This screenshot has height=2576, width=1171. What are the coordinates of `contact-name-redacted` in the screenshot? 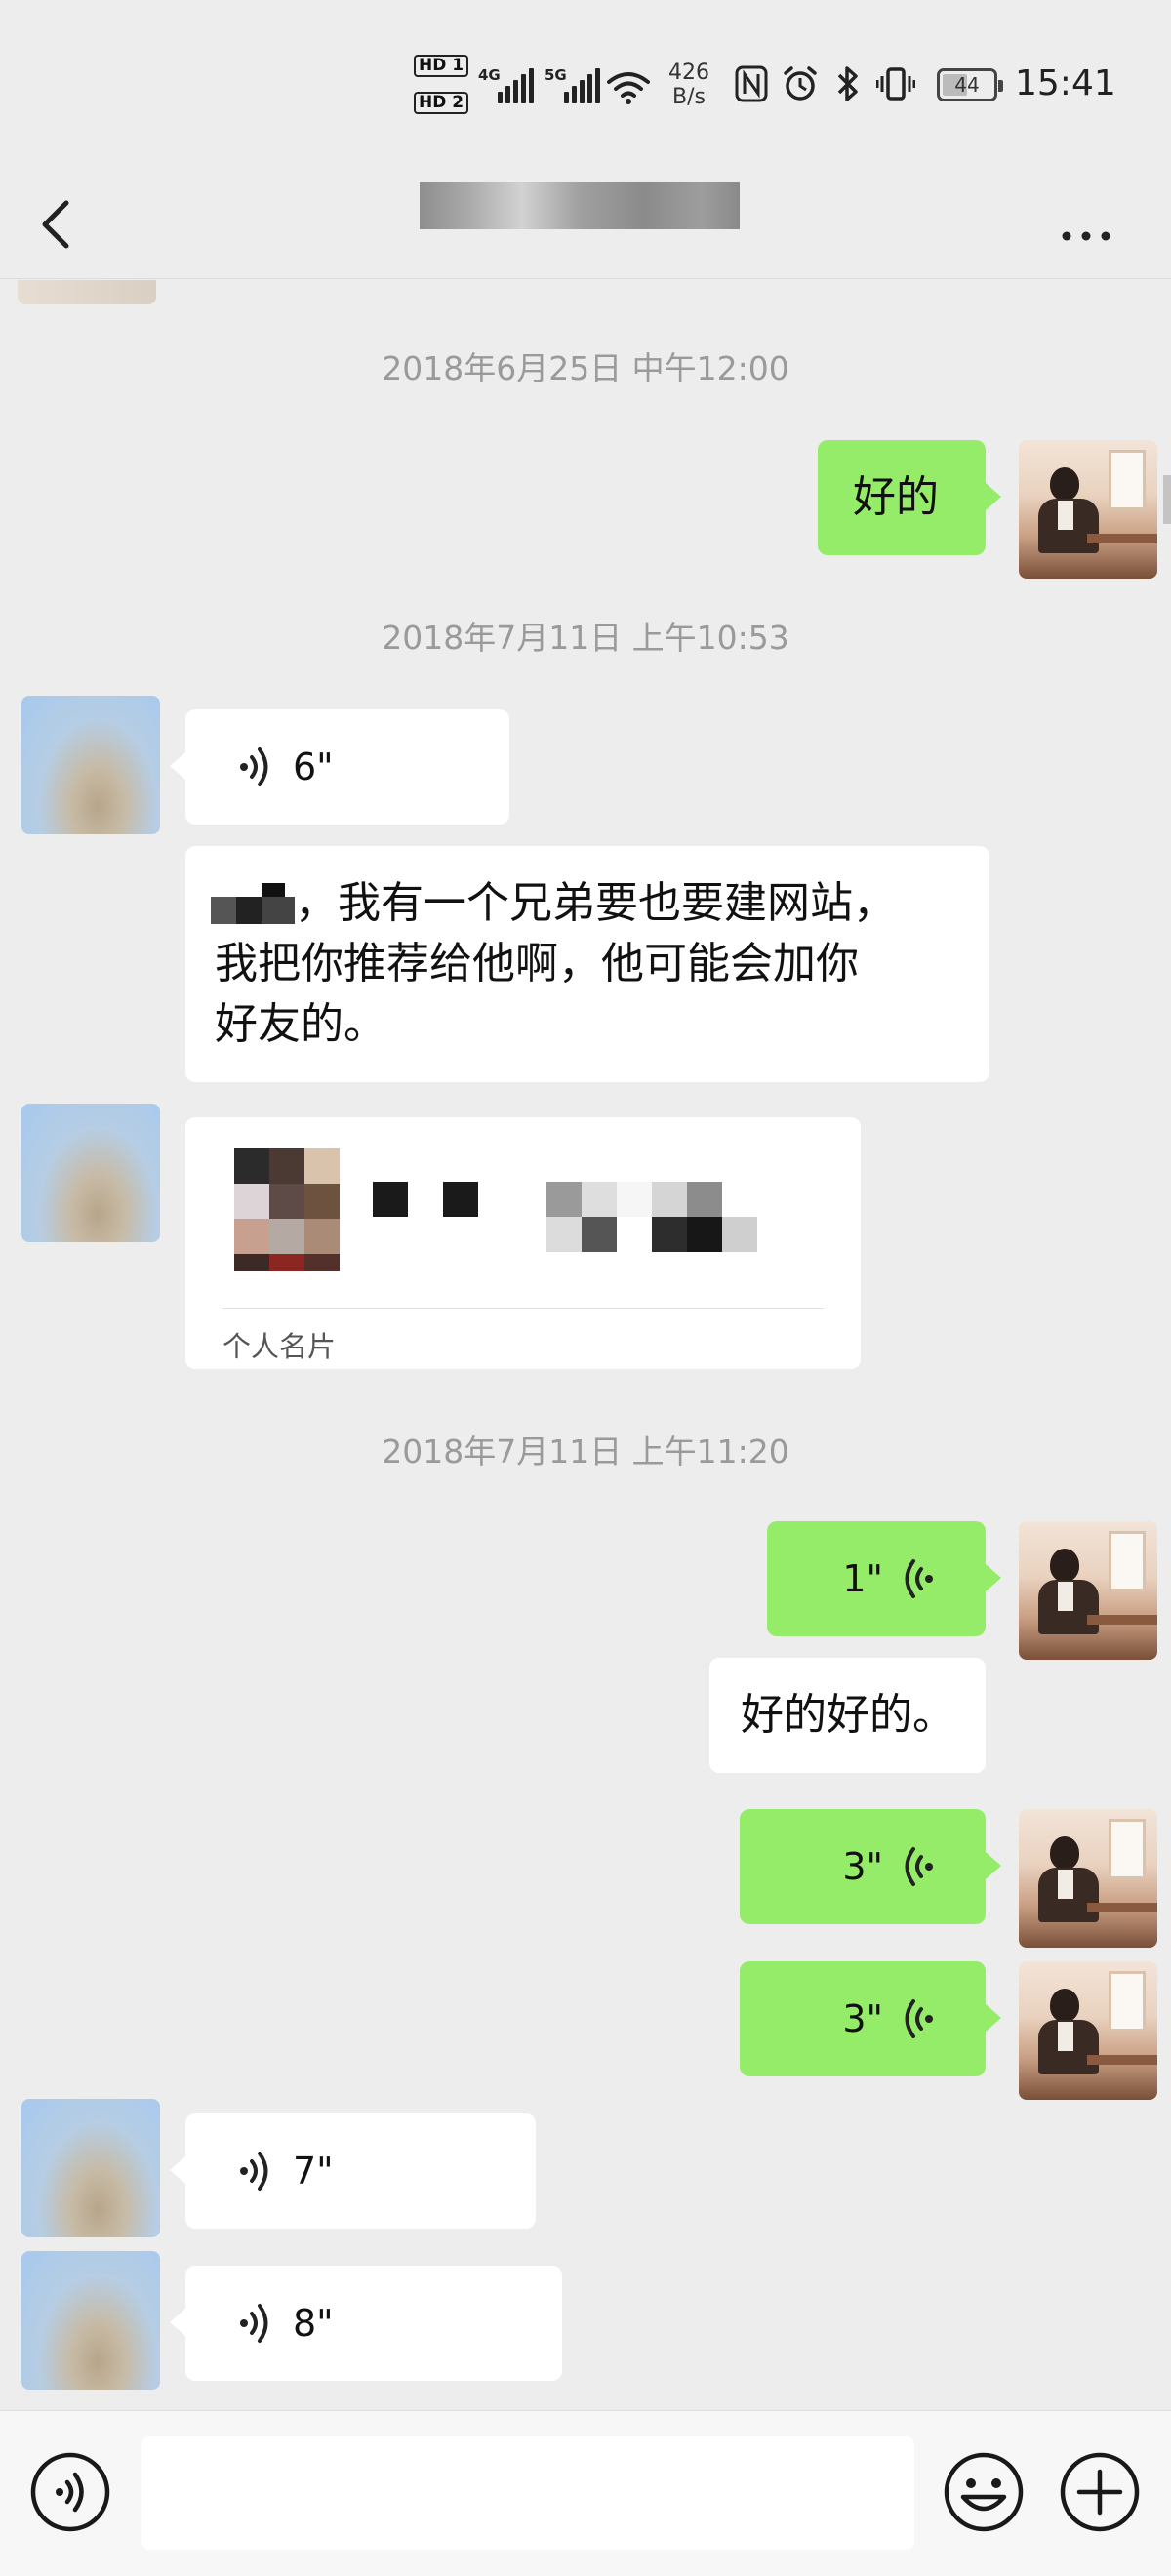 It's located at (580, 205).